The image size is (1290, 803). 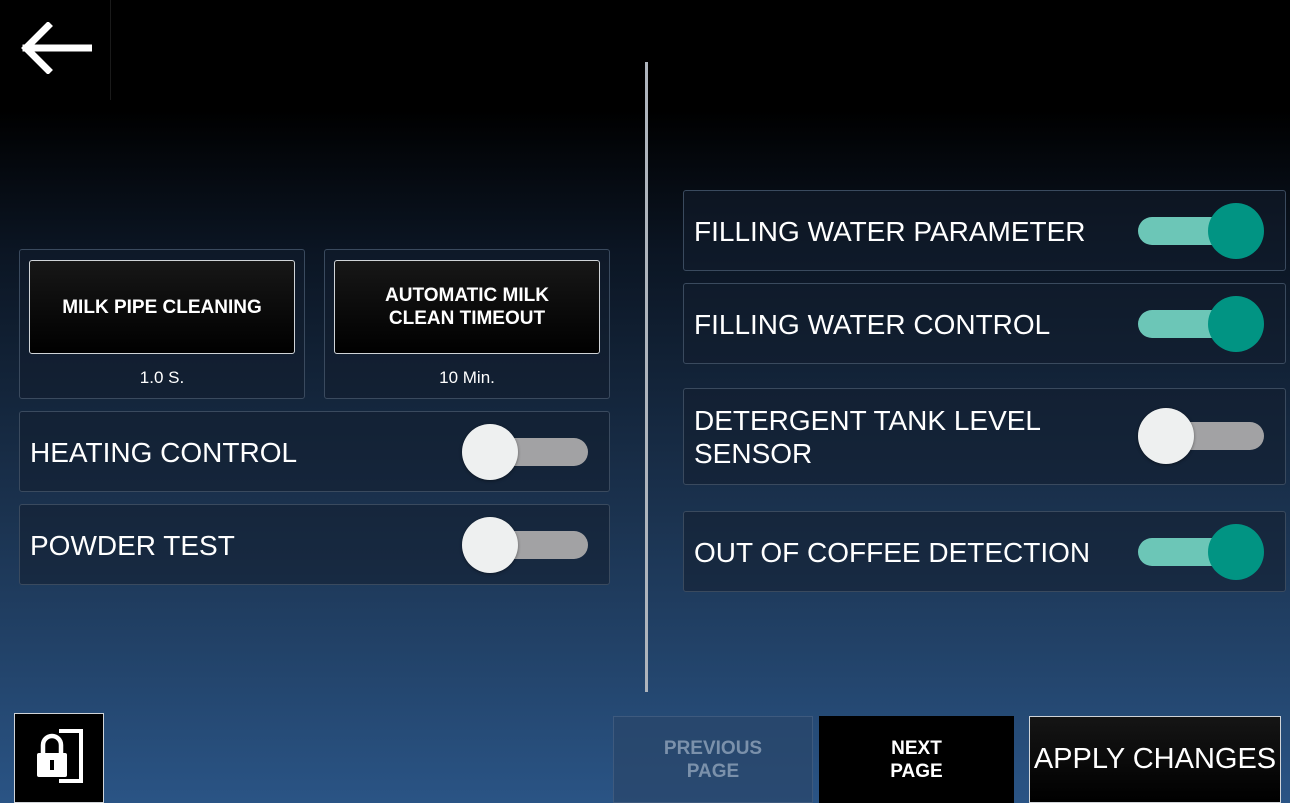 What do you see at coordinates (527, 545) in the screenshot?
I see `powder-test-toggle` at bounding box center [527, 545].